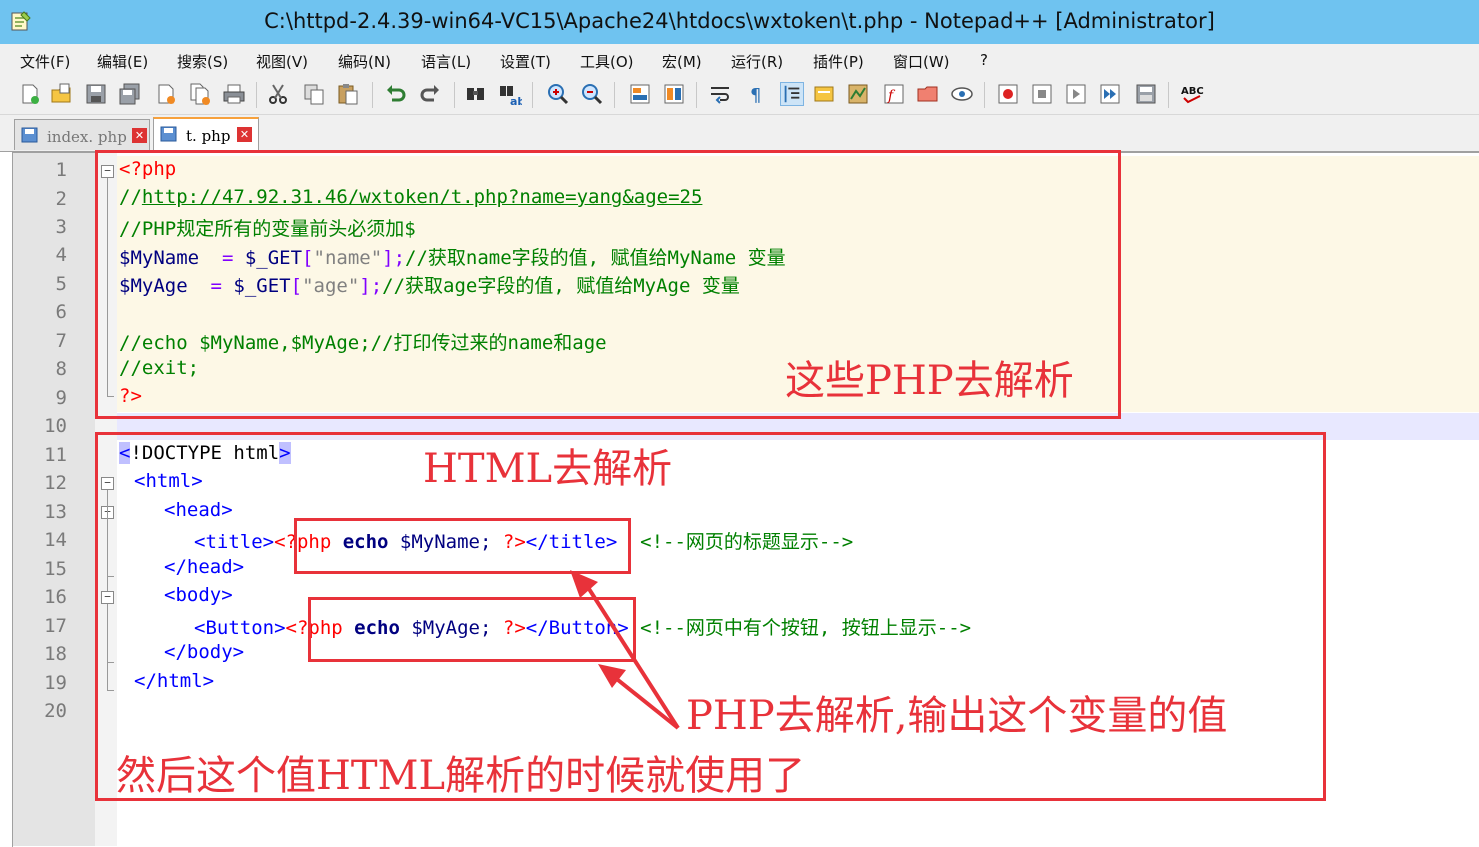 This screenshot has height=847, width=1479. Describe the element at coordinates (61, 227) in the screenshot. I see `line-number: 3` at that location.